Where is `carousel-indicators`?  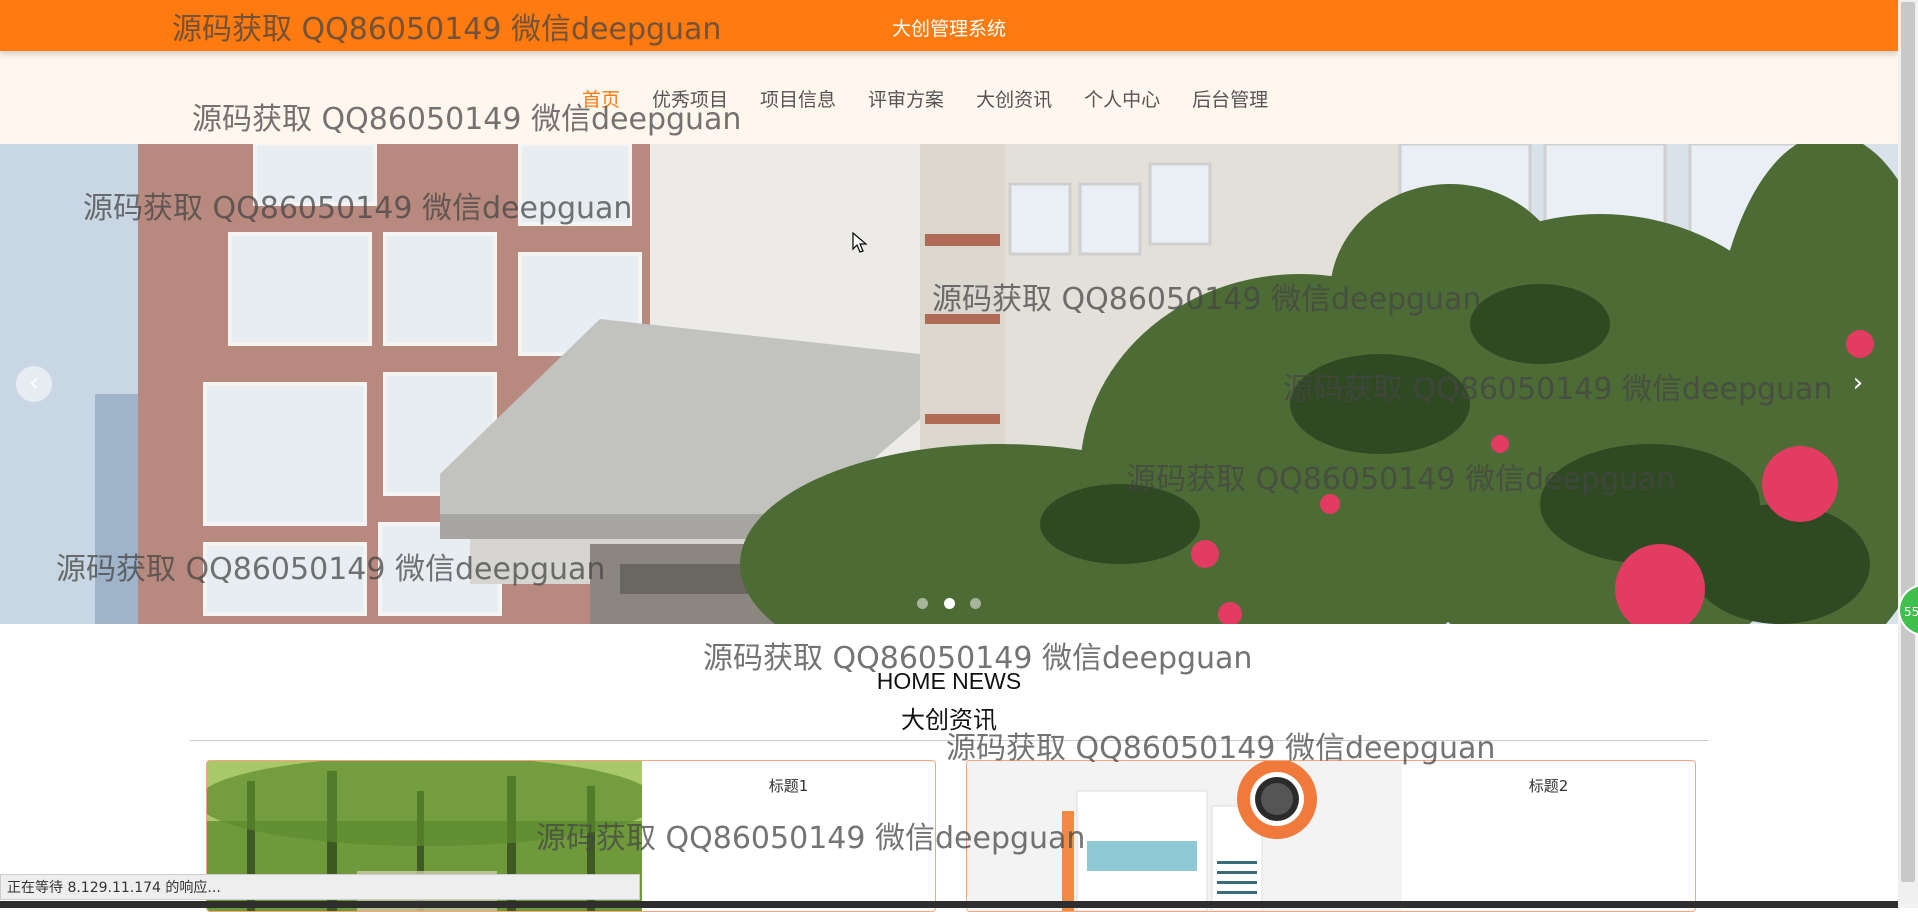
carousel-indicators is located at coordinates (949, 603).